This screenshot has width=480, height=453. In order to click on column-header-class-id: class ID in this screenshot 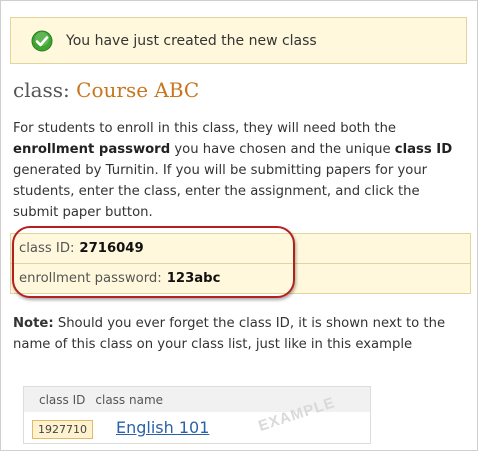, I will do `click(62, 399)`.